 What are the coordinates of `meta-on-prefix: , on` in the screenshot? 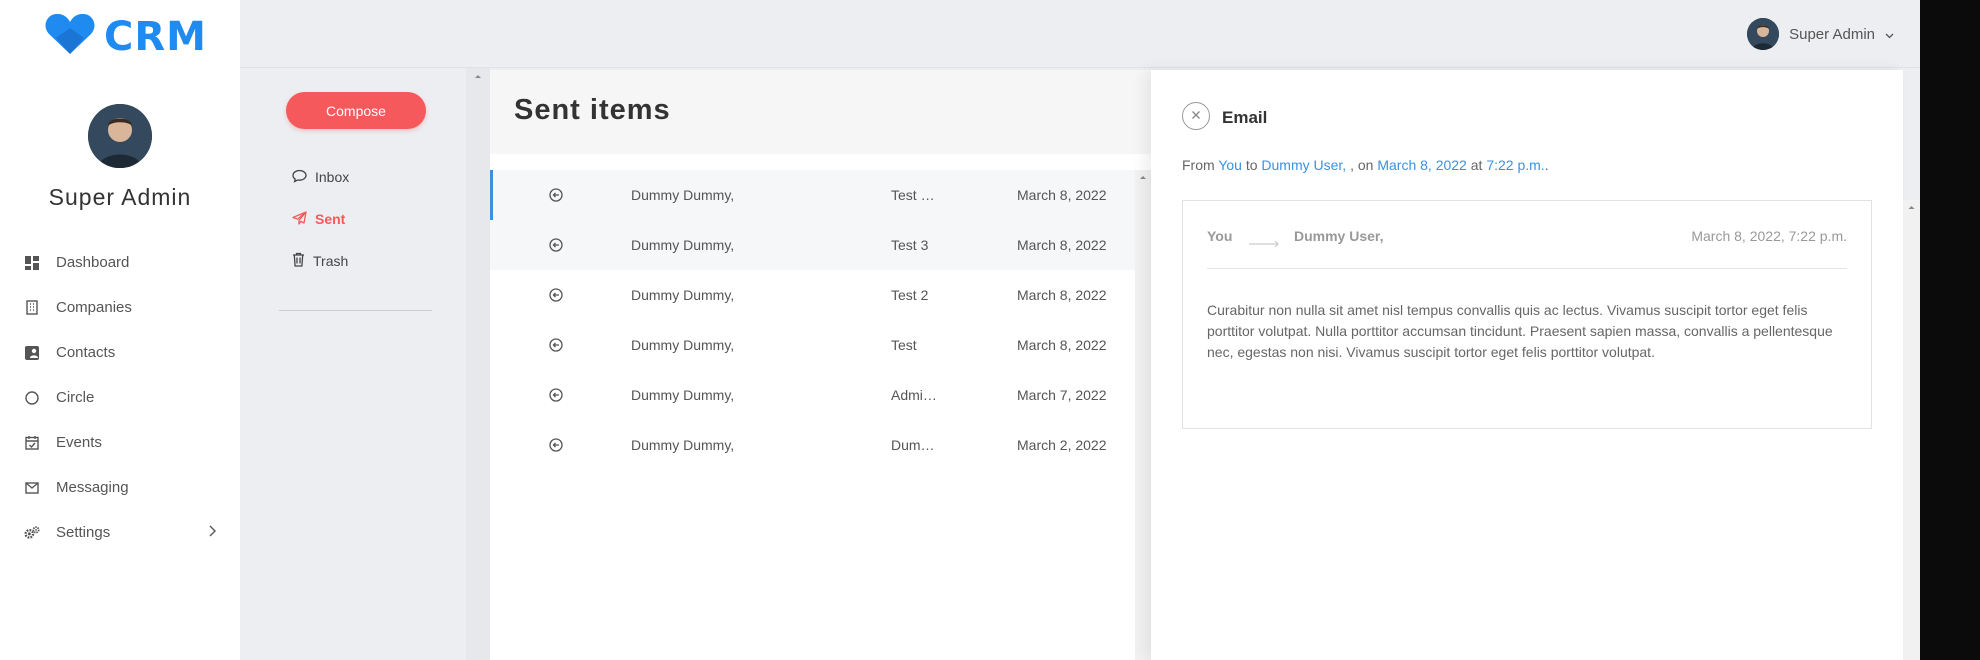 It's located at (1362, 165).